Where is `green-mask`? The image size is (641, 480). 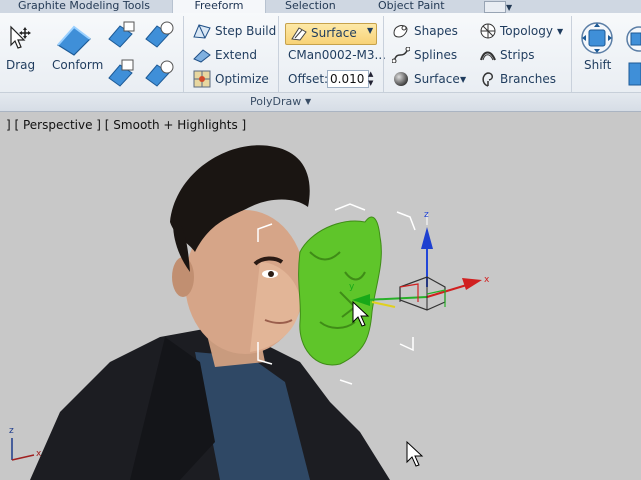 green-mask is located at coordinates (340, 291).